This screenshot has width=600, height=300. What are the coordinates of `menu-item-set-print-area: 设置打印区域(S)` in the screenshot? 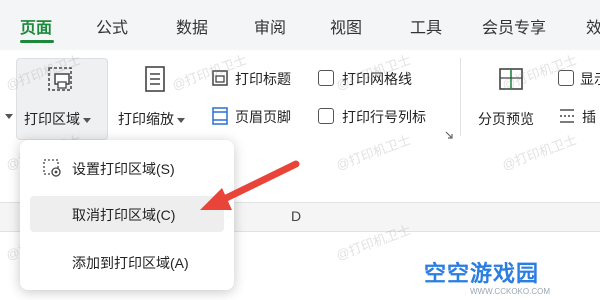 It's located at (127, 168).